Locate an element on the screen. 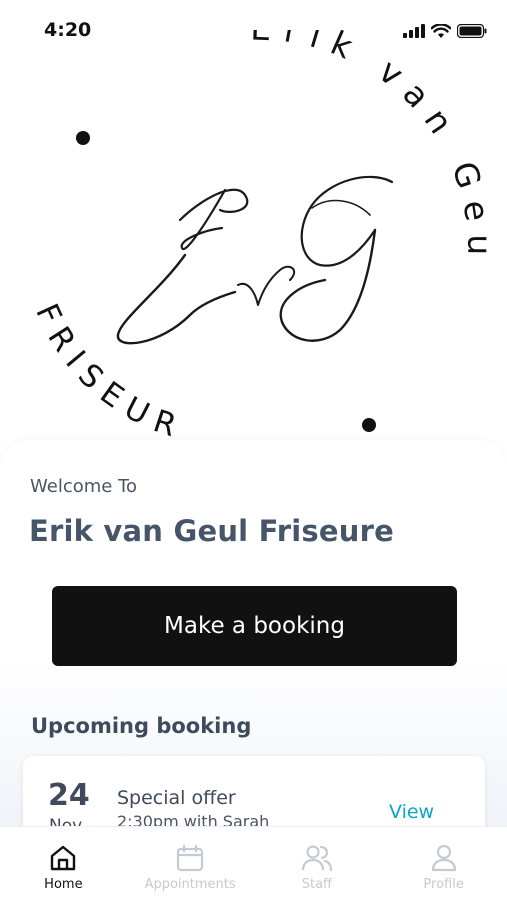  tab-home: Home is located at coordinates (63, 863).